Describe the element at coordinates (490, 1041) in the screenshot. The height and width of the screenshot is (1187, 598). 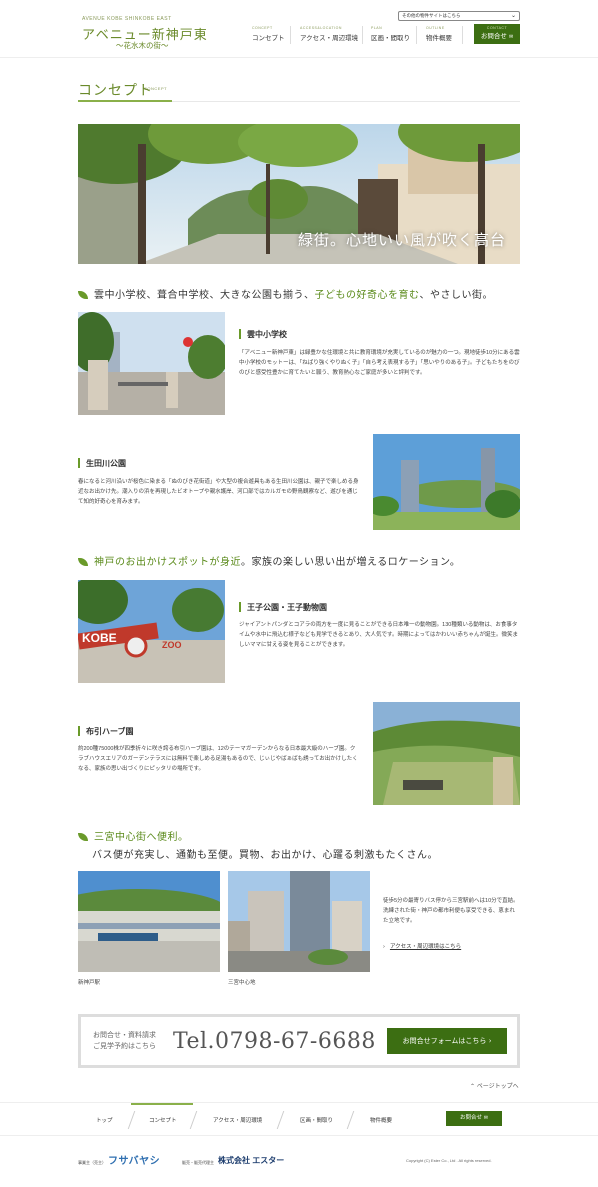
I see `arrow-right-icon: ›` at that location.